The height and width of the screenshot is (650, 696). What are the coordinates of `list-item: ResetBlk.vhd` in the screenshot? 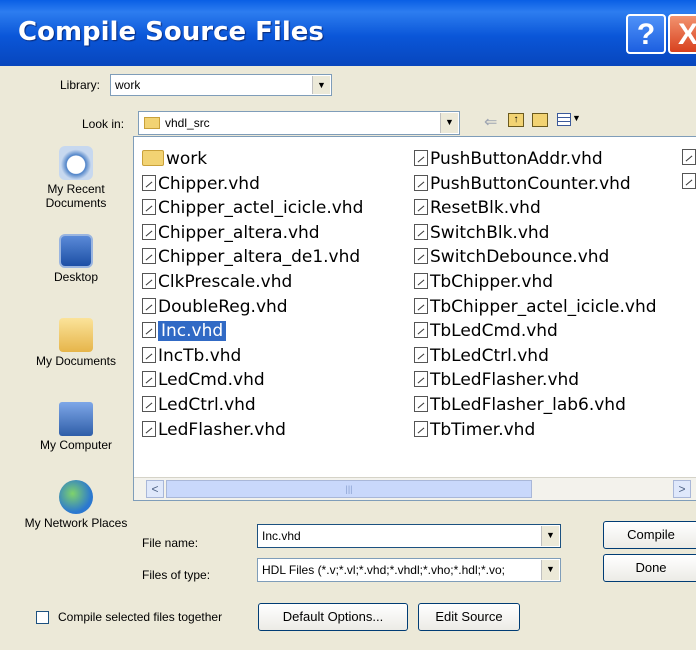 It's located at (477, 208).